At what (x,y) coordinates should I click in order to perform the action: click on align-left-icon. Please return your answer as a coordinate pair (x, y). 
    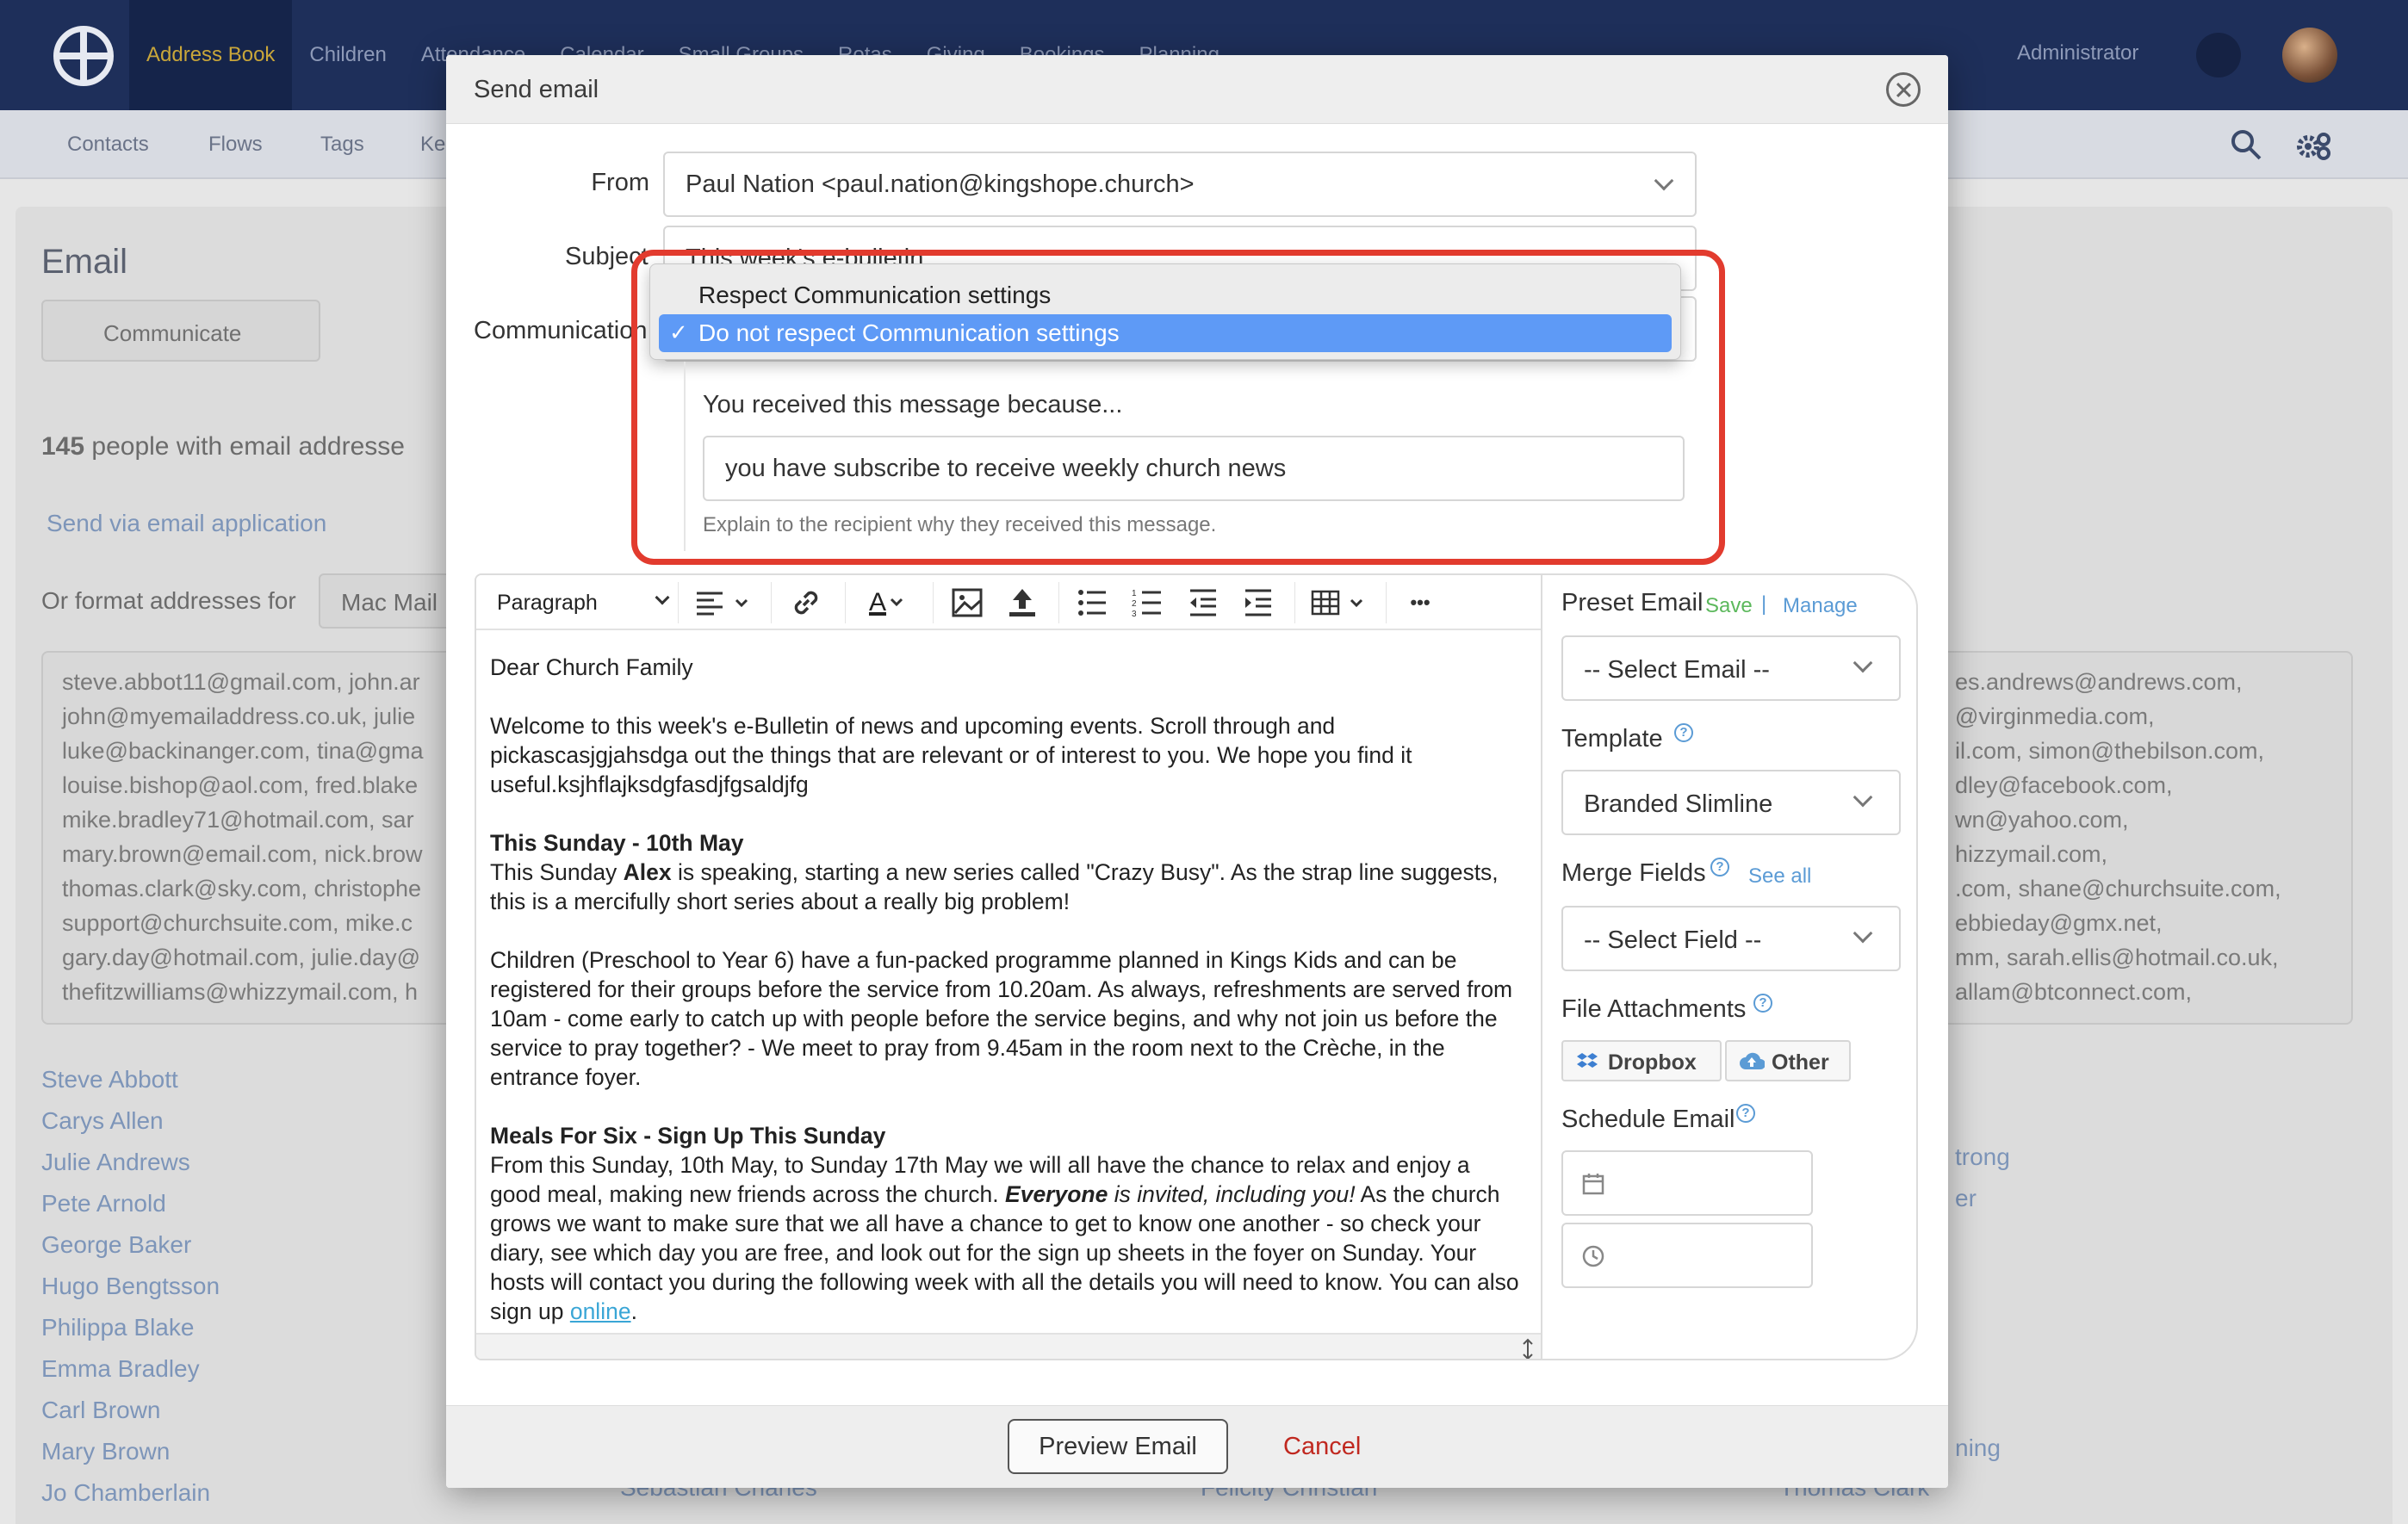
    Looking at the image, I should click on (722, 604).